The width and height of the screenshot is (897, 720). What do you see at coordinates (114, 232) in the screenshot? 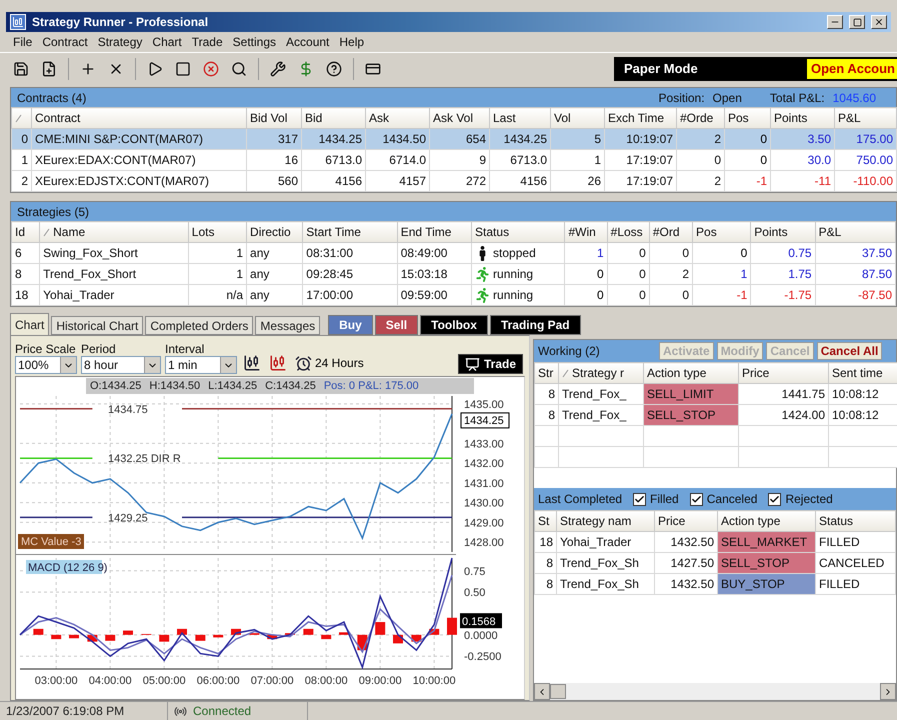
I see `column-header: Name` at bounding box center [114, 232].